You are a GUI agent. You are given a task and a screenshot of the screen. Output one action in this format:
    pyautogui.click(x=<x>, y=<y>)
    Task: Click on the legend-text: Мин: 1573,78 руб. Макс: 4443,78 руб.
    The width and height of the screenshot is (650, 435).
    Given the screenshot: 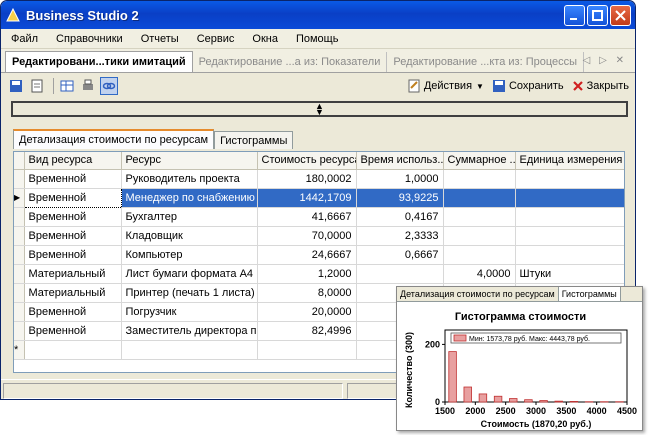 What is the action you would take?
    pyautogui.click(x=529, y=339)
    